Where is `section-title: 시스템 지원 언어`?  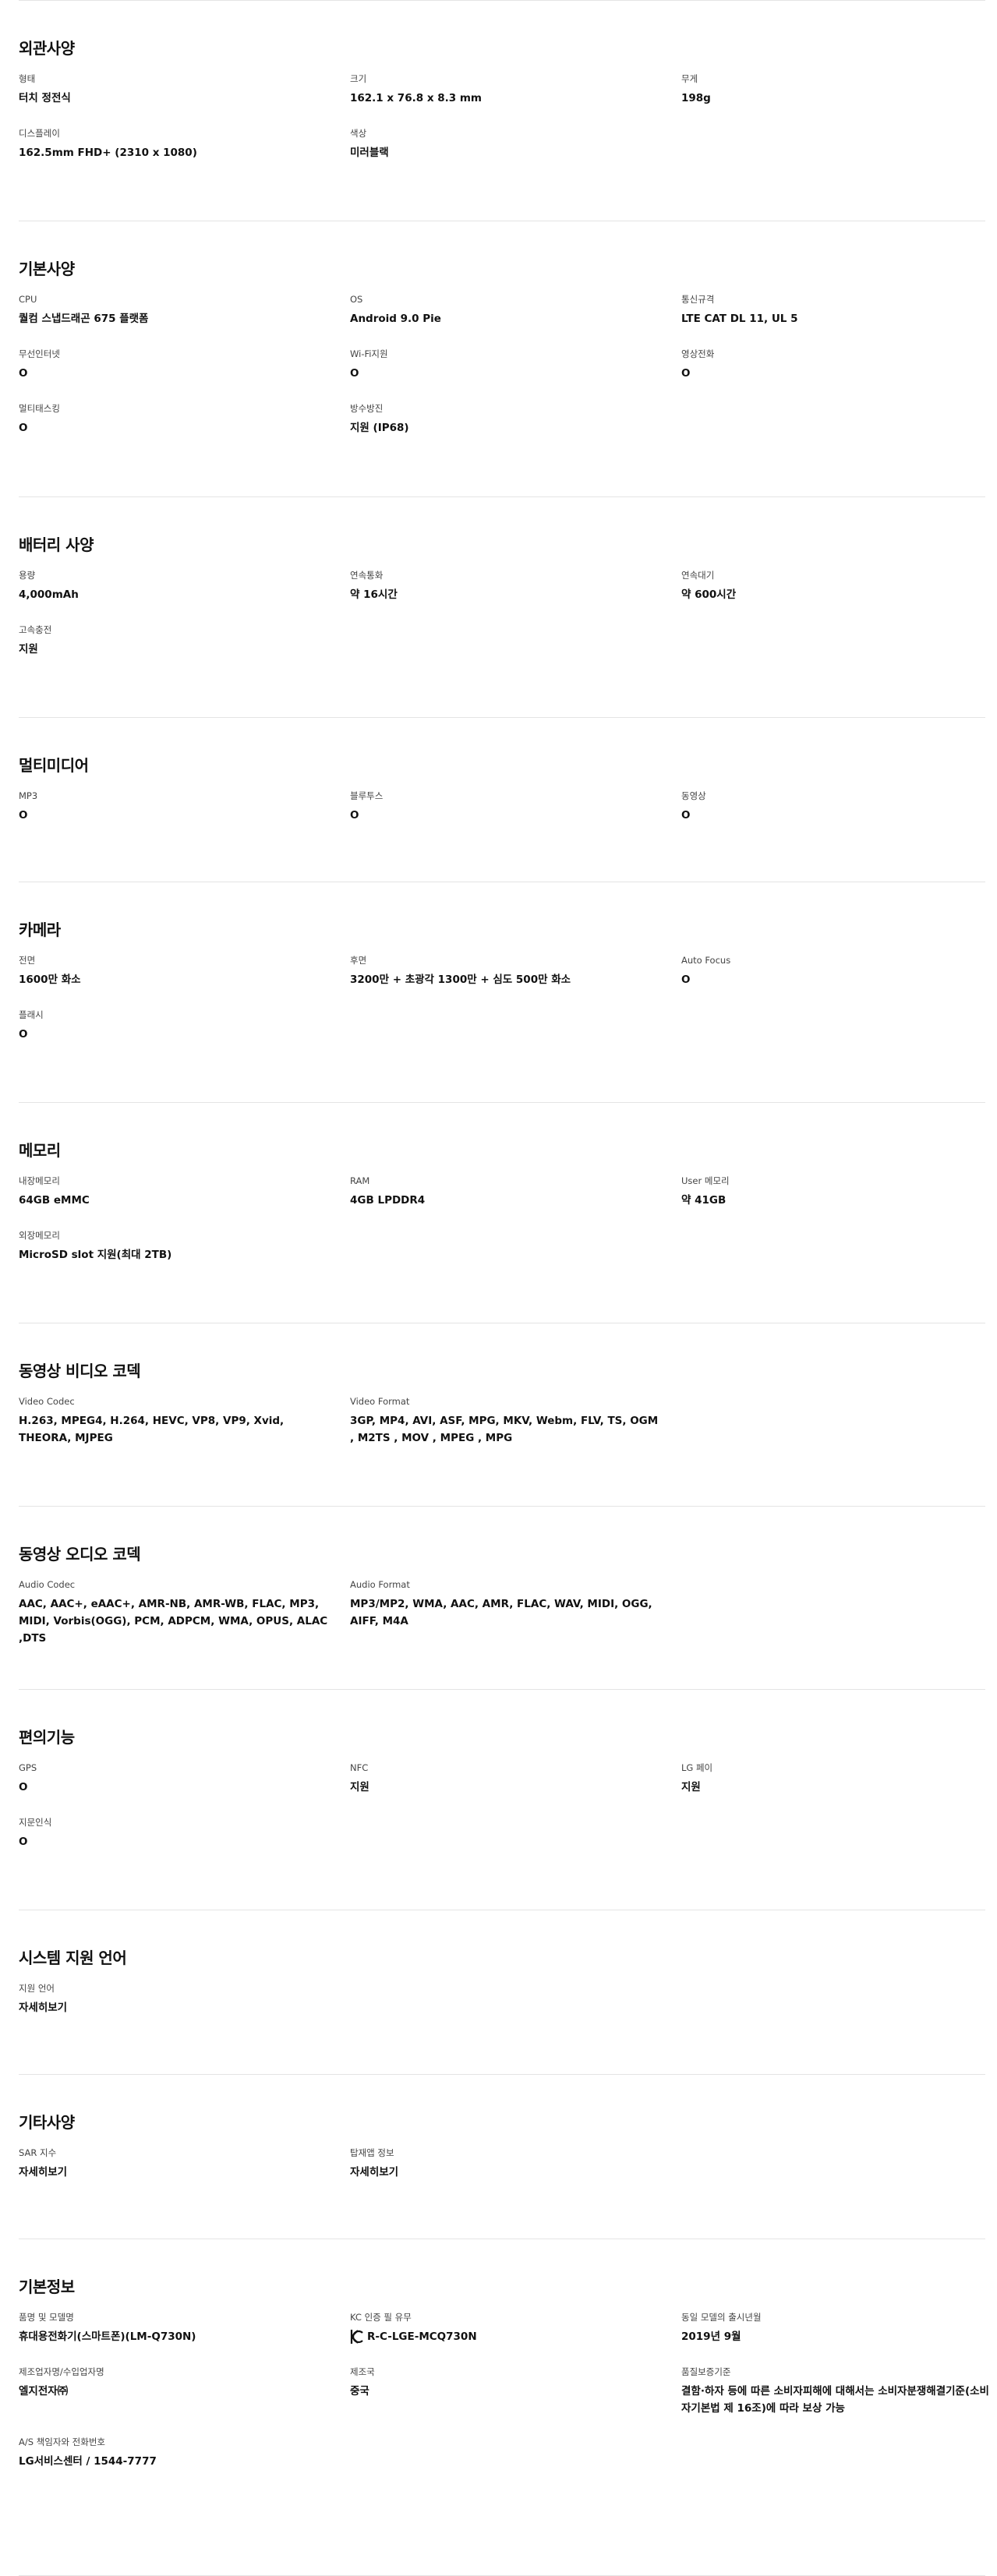
section-title: 시스템 지원 언어 is located at coordinates (73, 1958).